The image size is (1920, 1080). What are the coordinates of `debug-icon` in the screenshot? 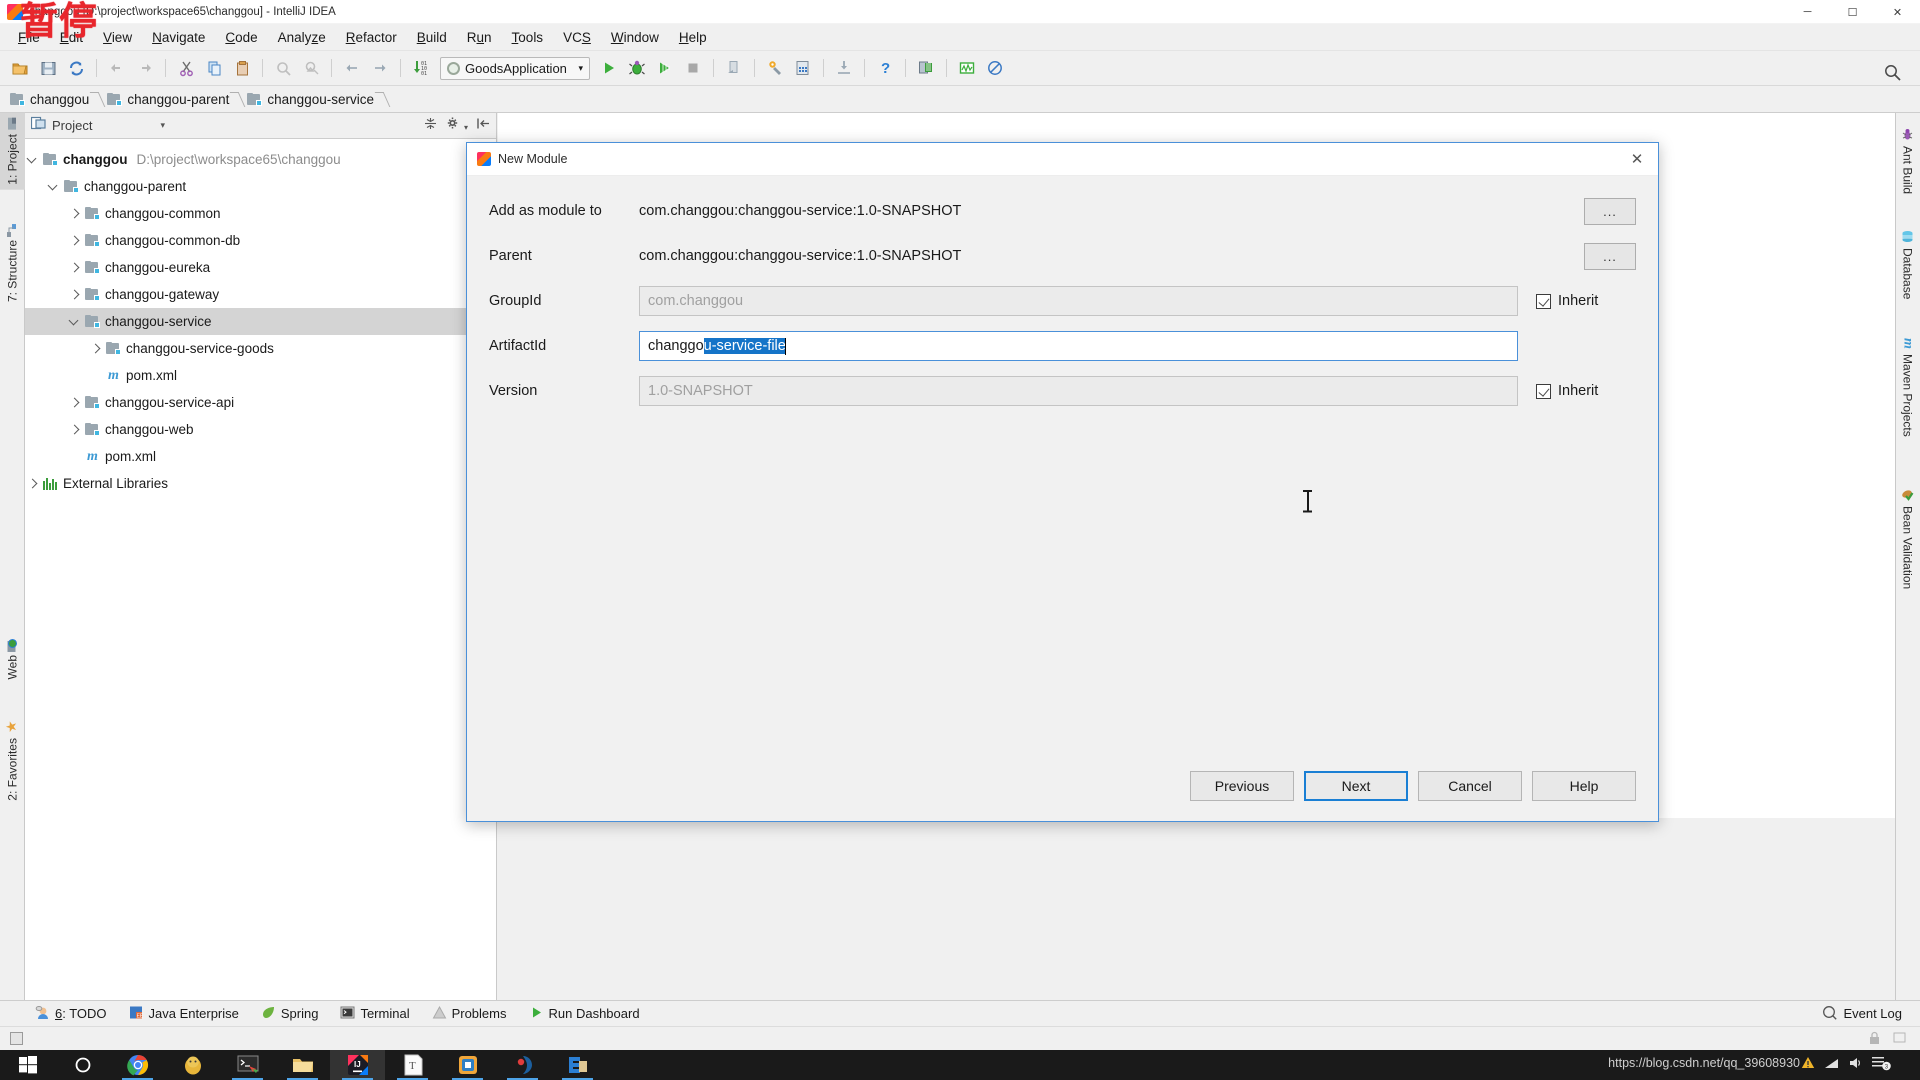 It's located at (637, 68).